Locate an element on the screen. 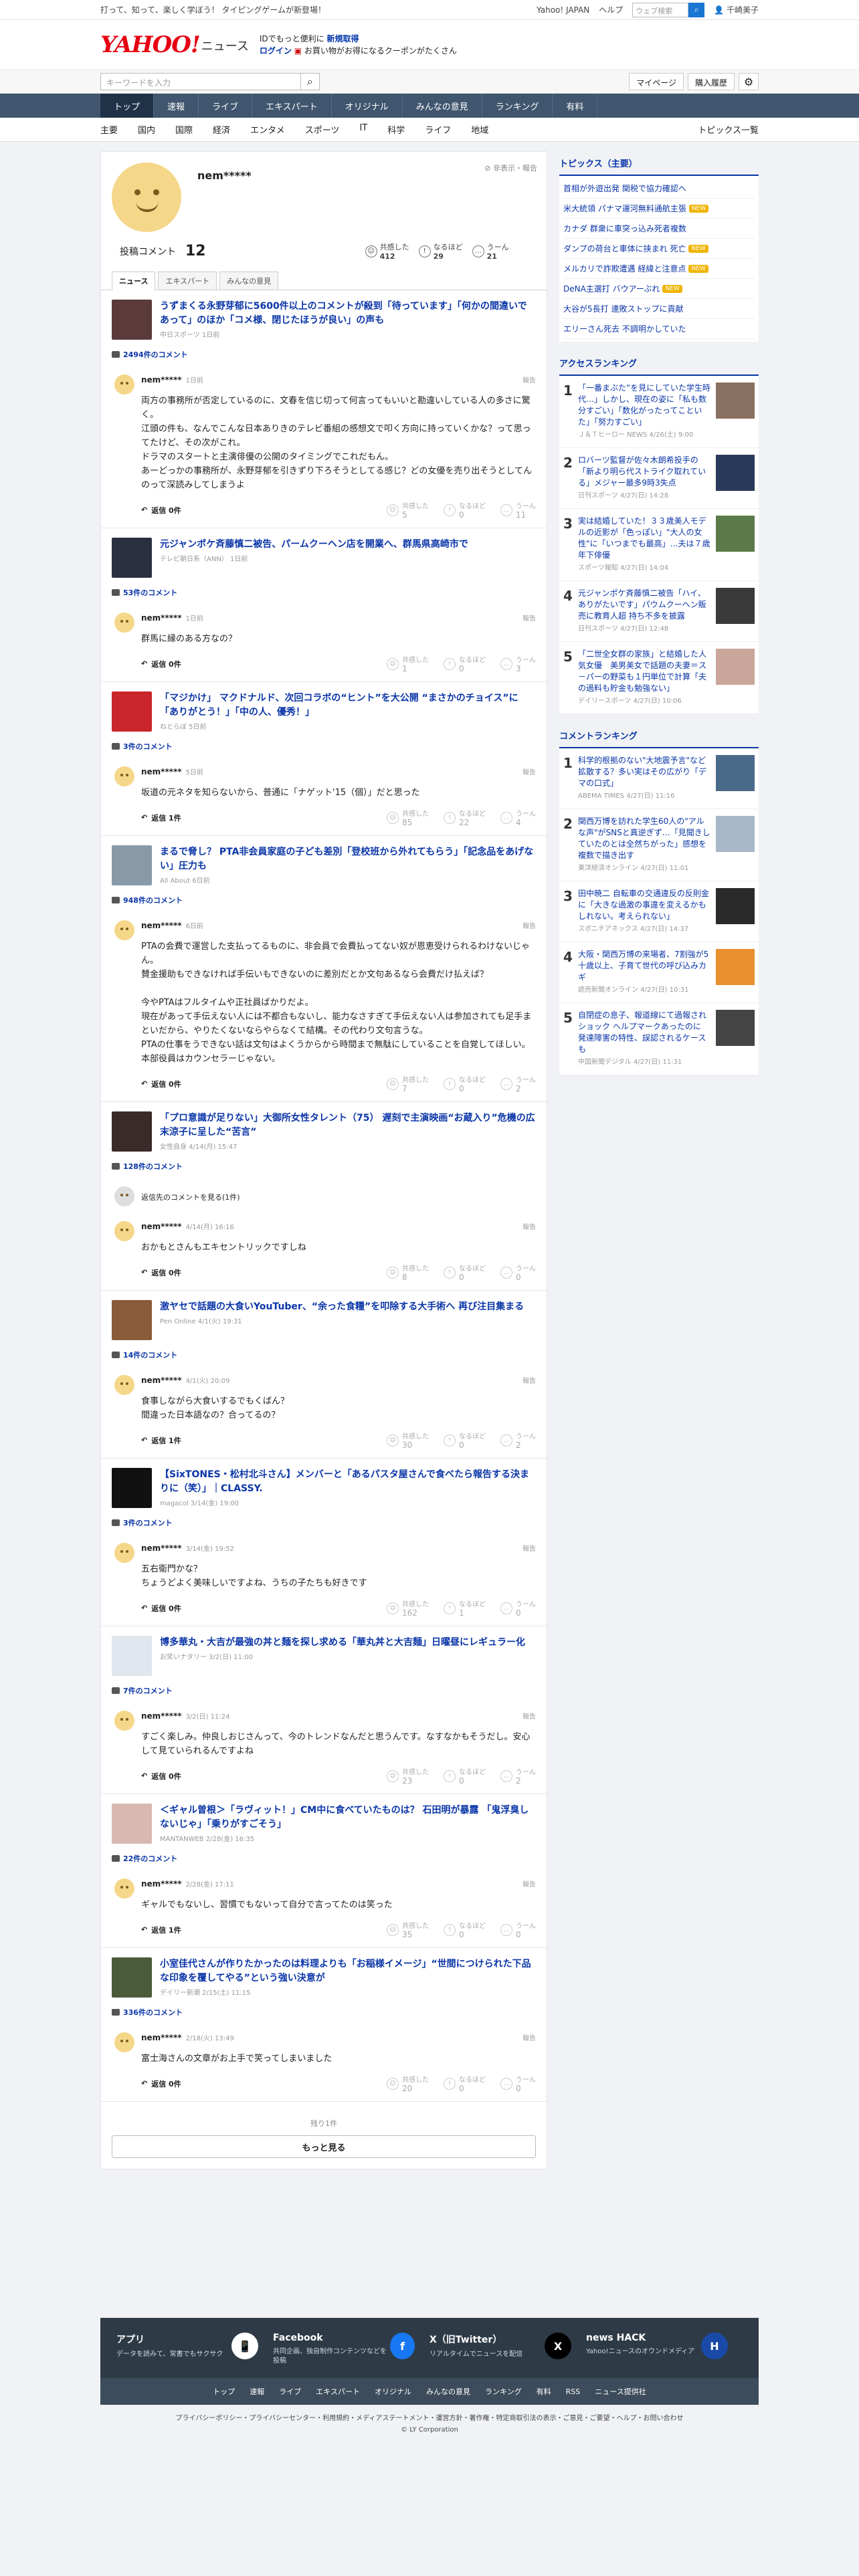 The width and height of the screenshot is (859, 2576). footer-nav-item: みんなの意見 is located at coordinates (448, 2391).